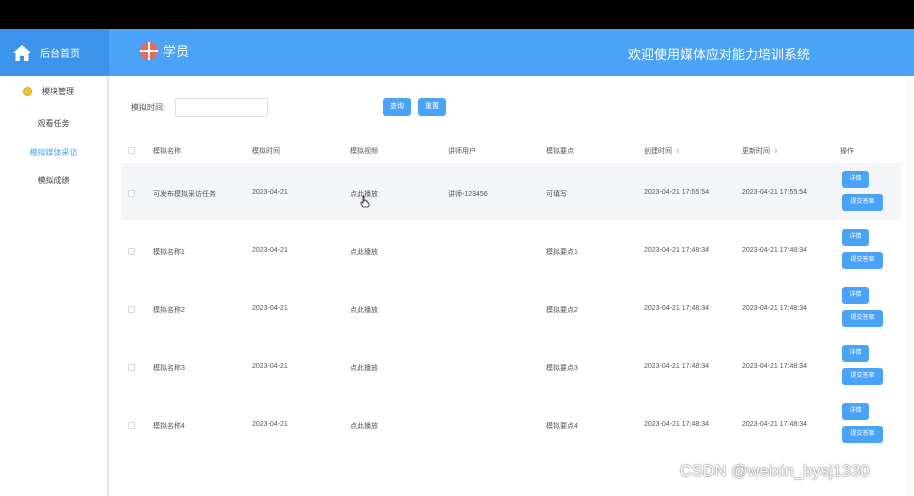 The width and height of the screenshot is (914, 496). I want to click on col-point: 模拟要点, so click(560, 151).